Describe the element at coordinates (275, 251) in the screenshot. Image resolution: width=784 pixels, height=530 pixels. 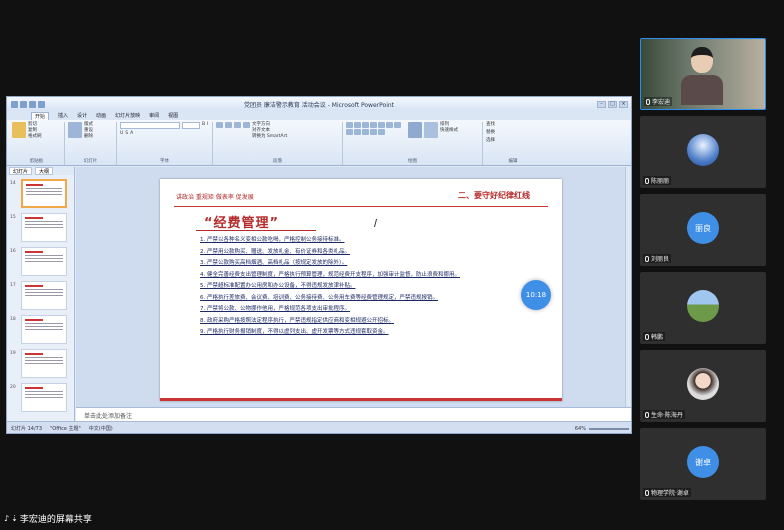
I see `list-item: 2. 严禁用公款购买、赠送、发放礼金、有价证券和各类礼品。` at that location.